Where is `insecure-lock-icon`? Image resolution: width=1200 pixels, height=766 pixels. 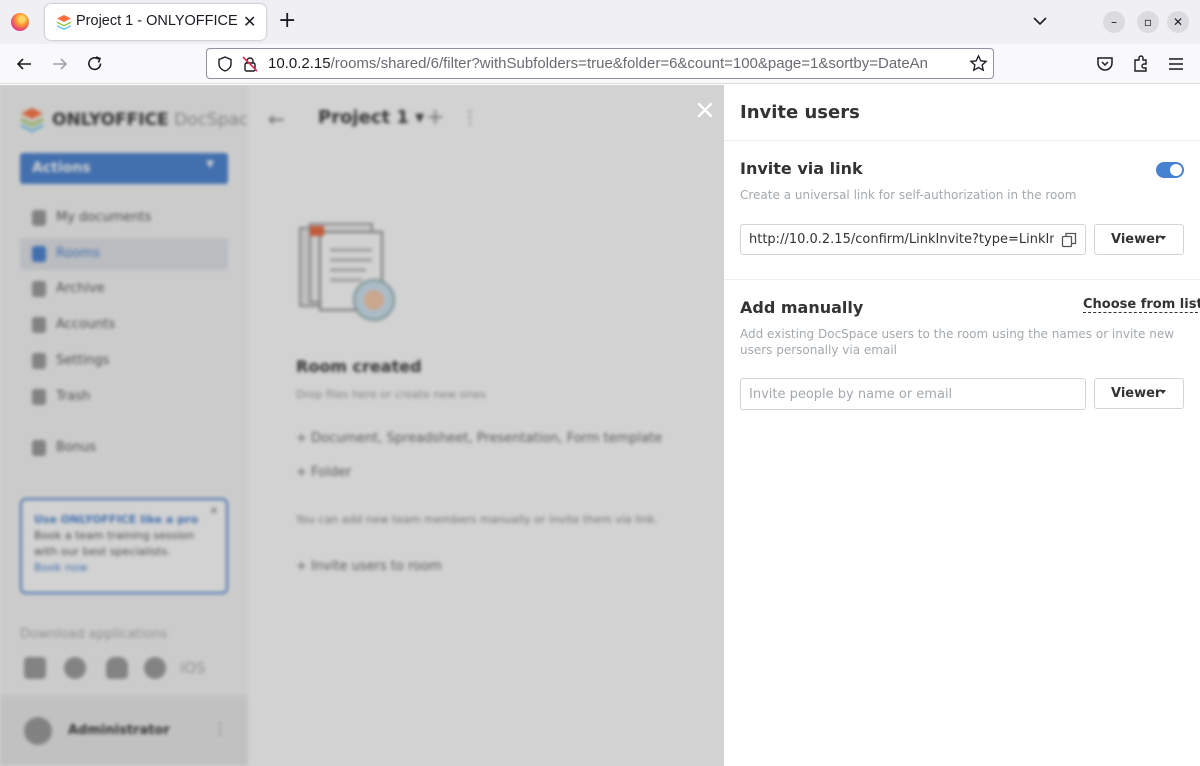 insecure-lock-icon is located at coordinates (250, 64).